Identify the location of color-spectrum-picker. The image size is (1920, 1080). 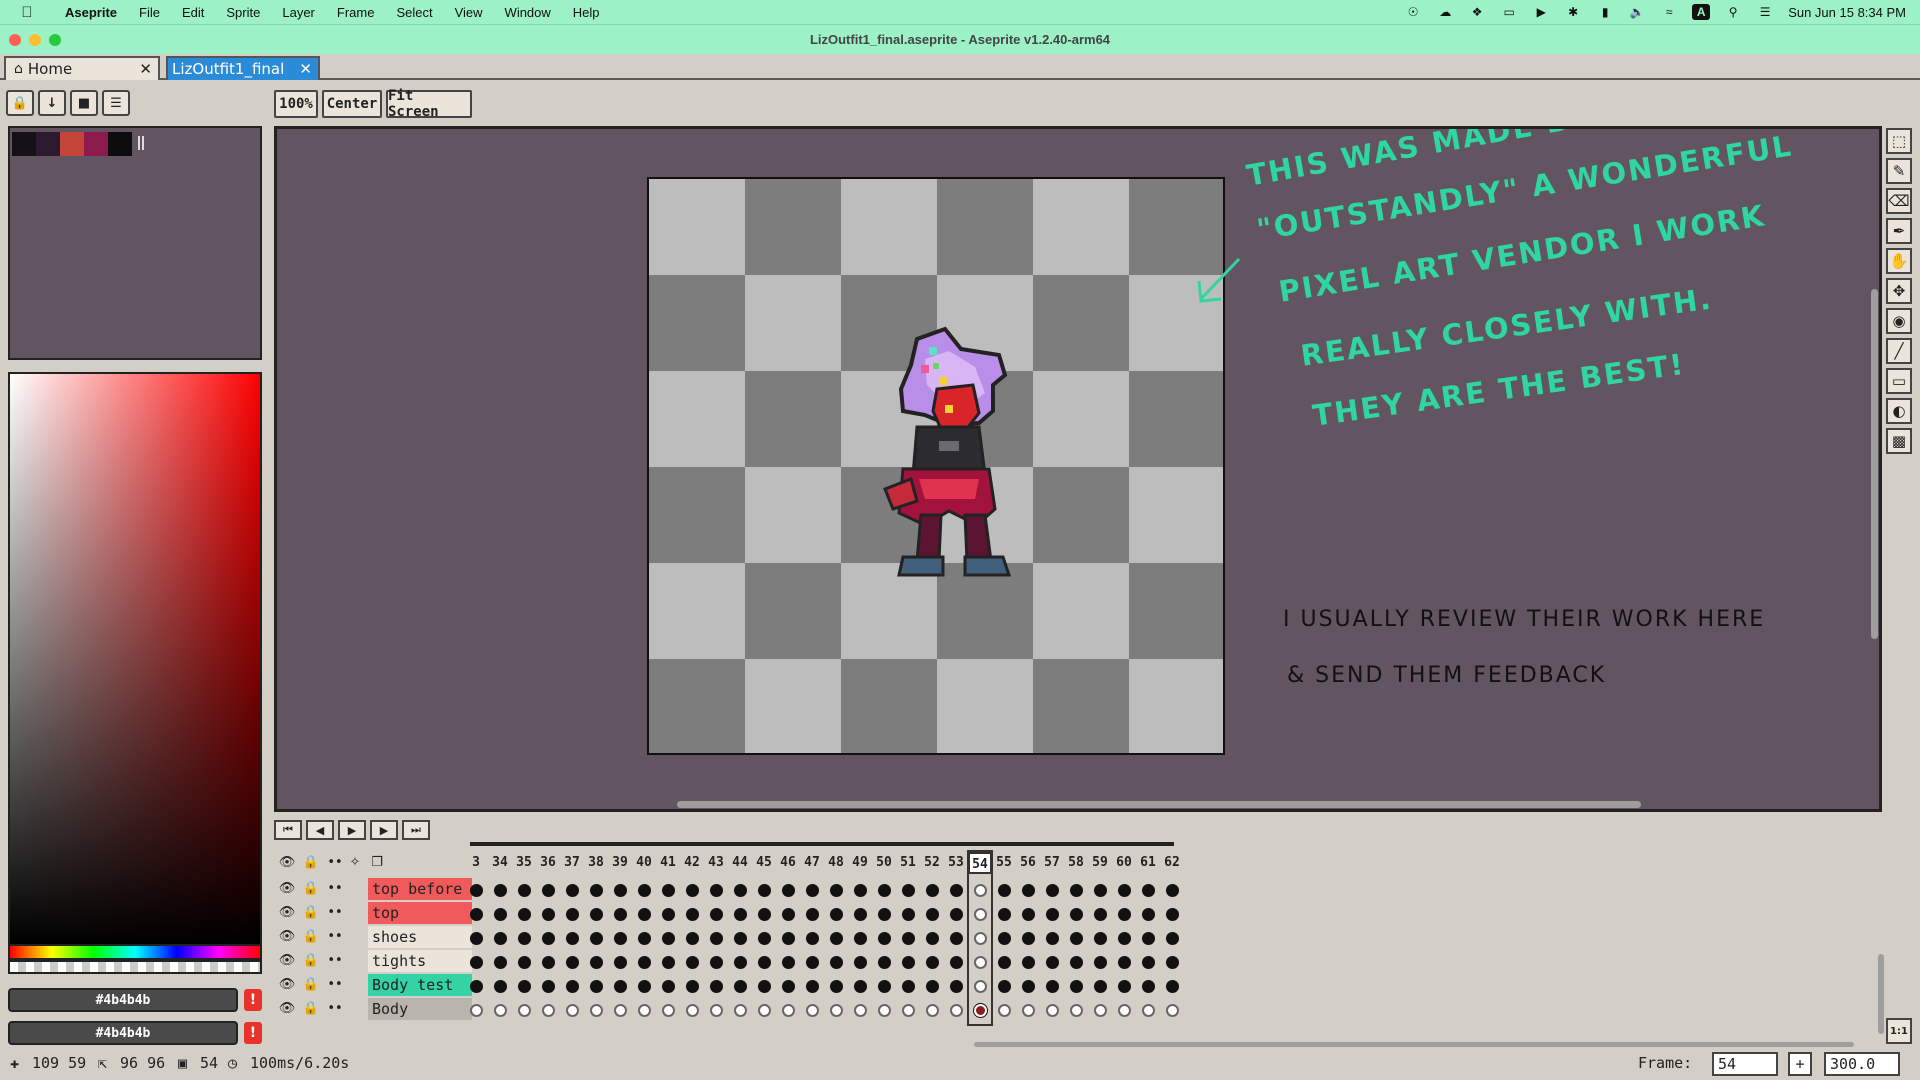
(135, 659).